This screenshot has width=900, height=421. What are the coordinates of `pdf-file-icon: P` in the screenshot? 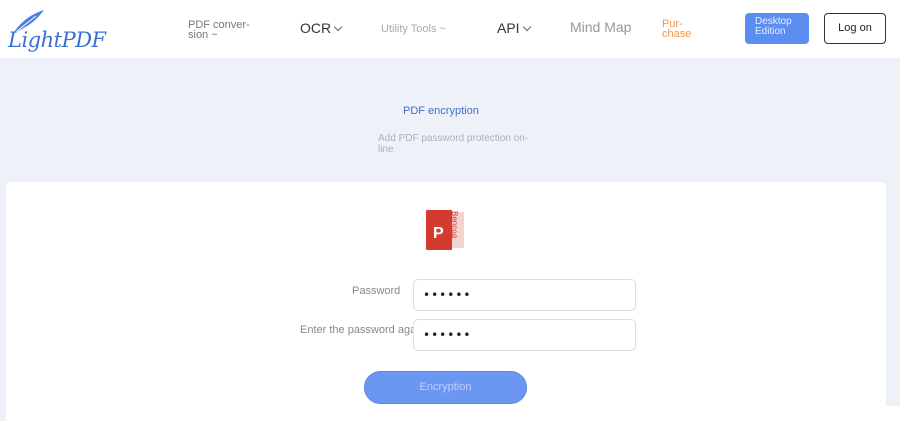 It's located at (446, 230).